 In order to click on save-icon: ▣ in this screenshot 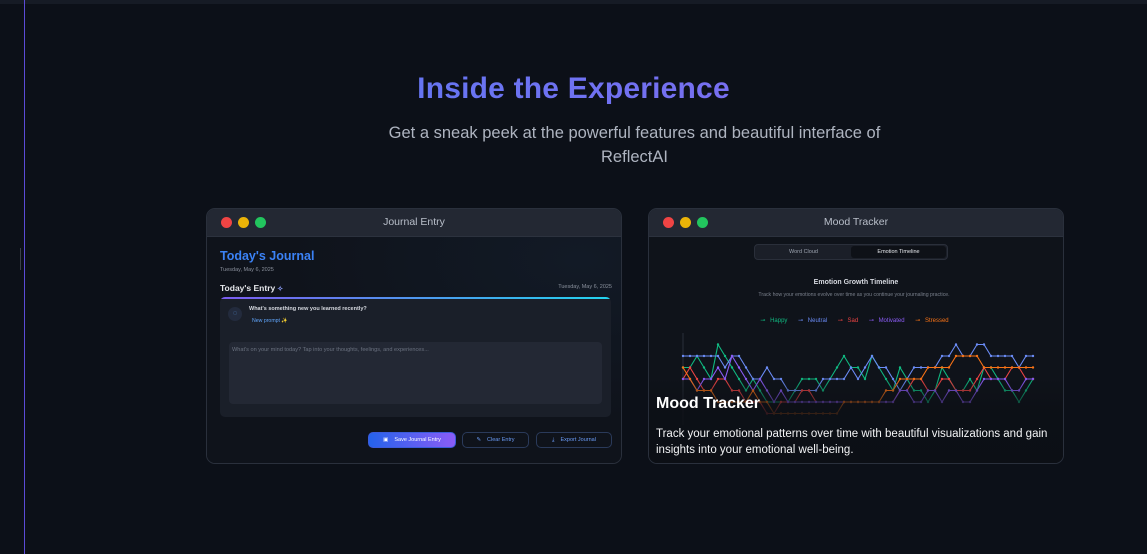, I will do `click(386, 440)`.